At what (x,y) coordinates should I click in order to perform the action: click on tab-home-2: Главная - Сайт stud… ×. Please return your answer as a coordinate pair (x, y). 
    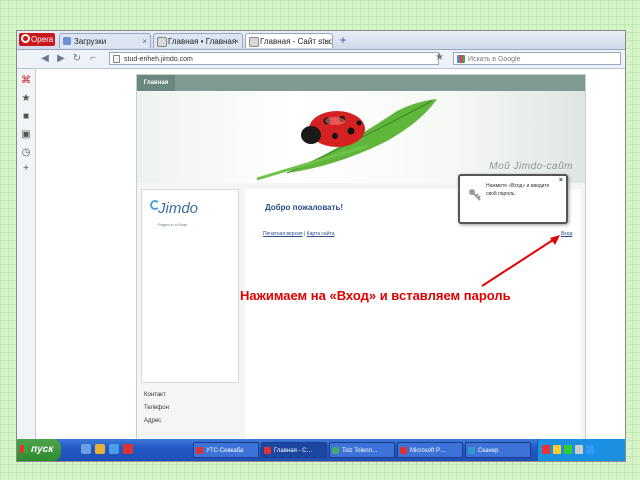
    Looking at the image, I should click on (289, 40).